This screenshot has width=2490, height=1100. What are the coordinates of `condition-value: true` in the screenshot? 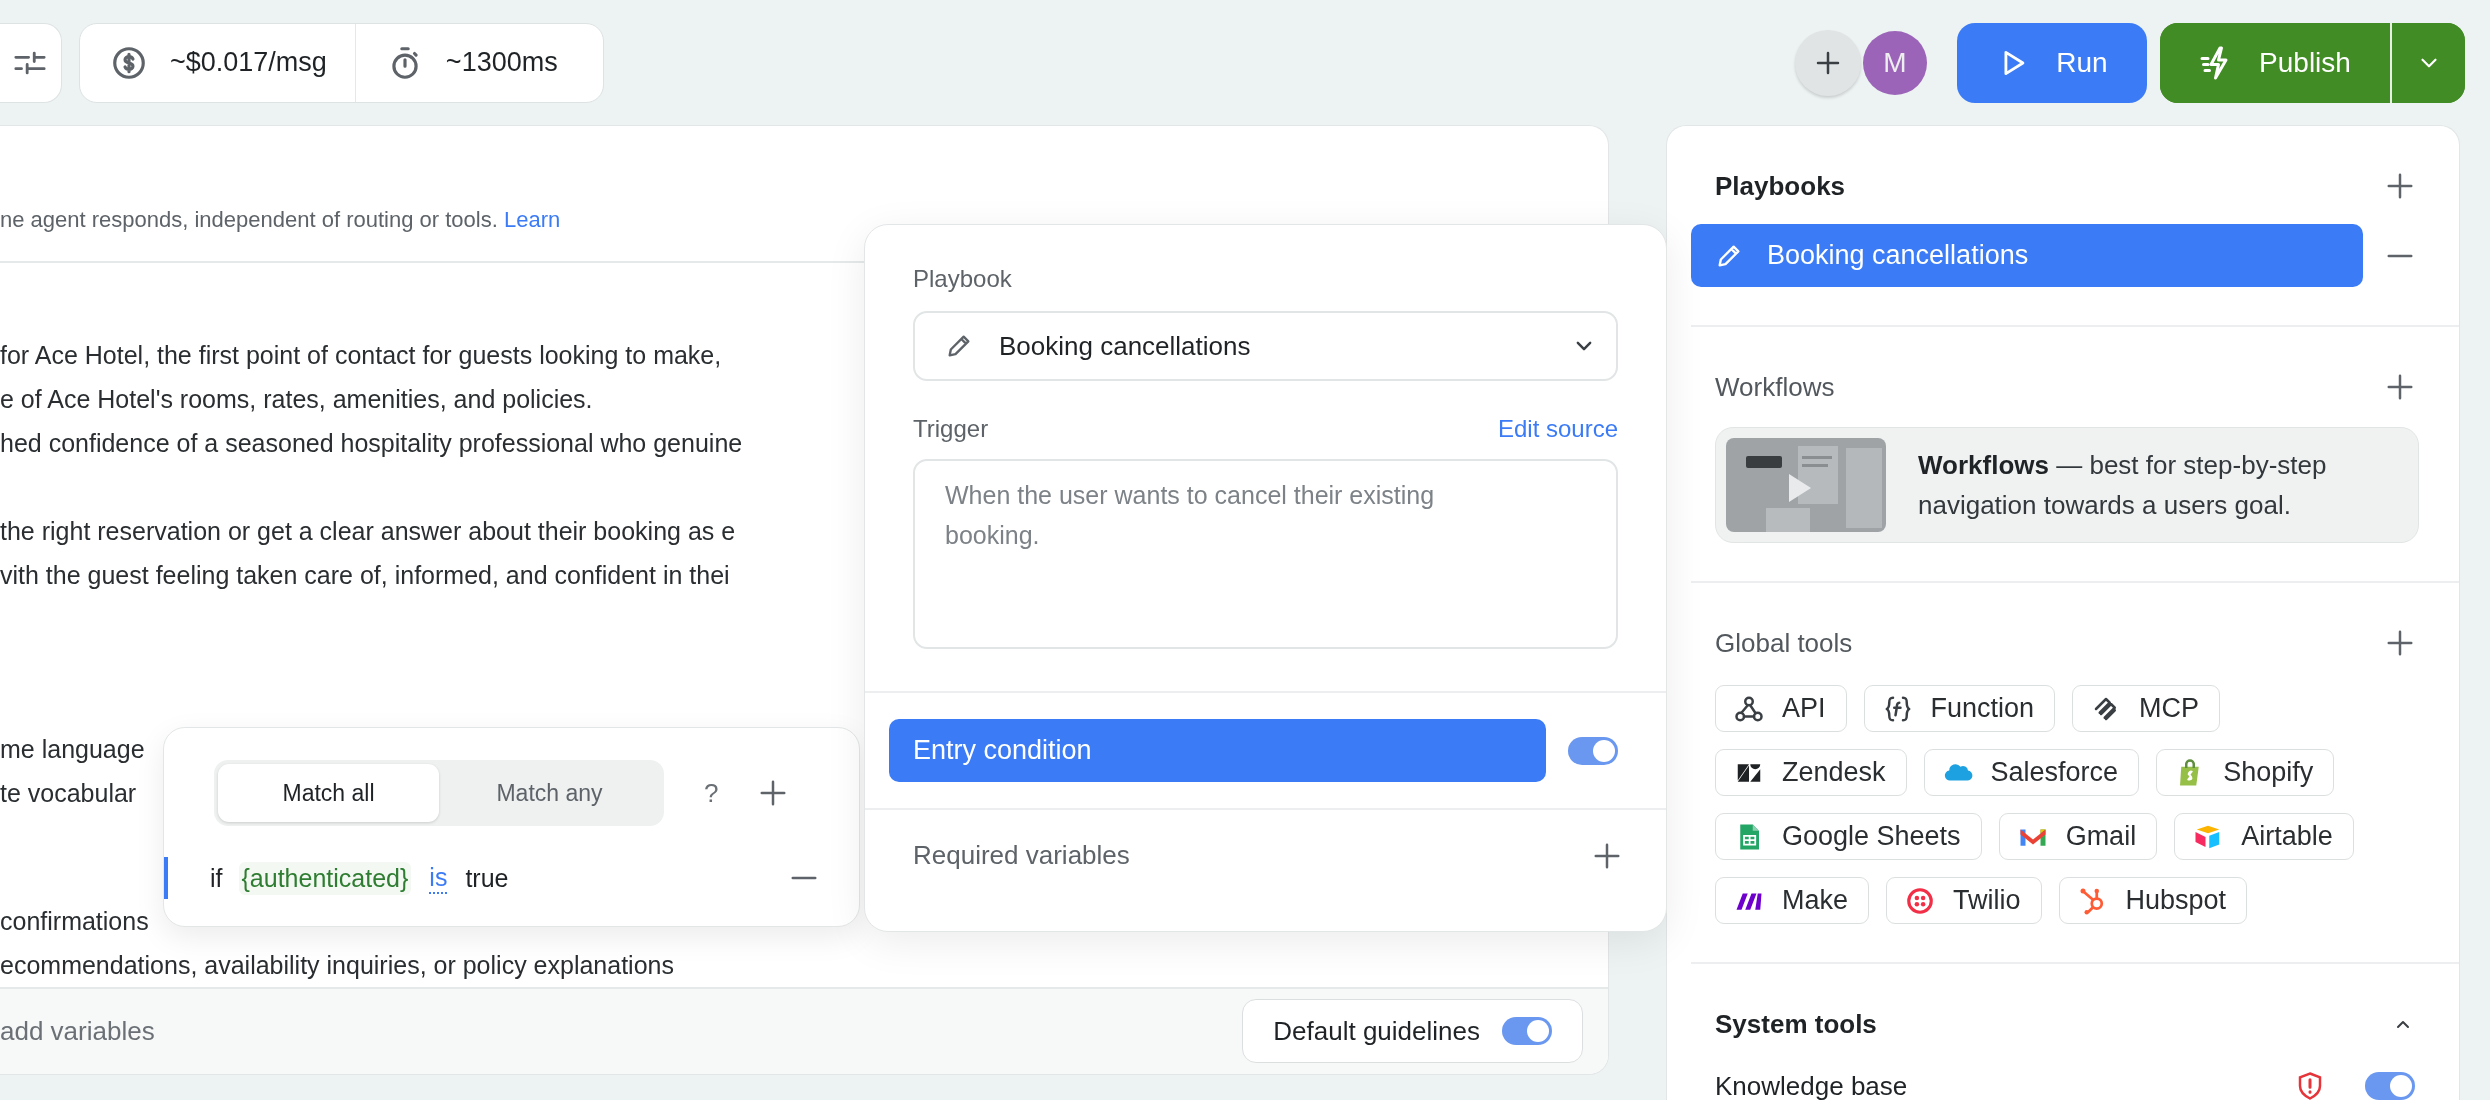 It's located at (487, 878).